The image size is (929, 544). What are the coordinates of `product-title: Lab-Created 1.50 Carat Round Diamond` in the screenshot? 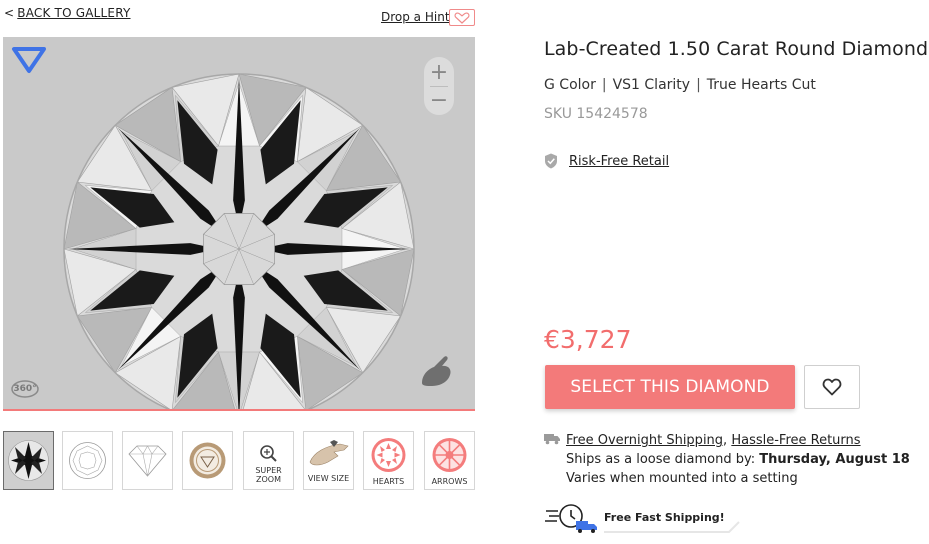 It's located at (736, 49).